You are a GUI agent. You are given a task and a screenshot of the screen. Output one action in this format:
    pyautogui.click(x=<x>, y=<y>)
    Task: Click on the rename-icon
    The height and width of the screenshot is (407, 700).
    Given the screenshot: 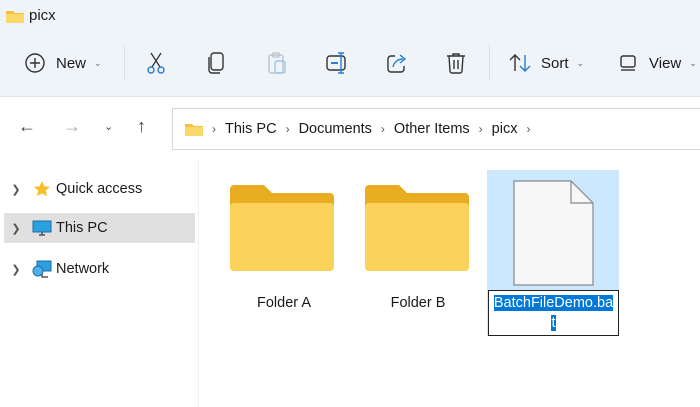 What is the action you would take?
    pyautogui.click(x=336, y=63)
    